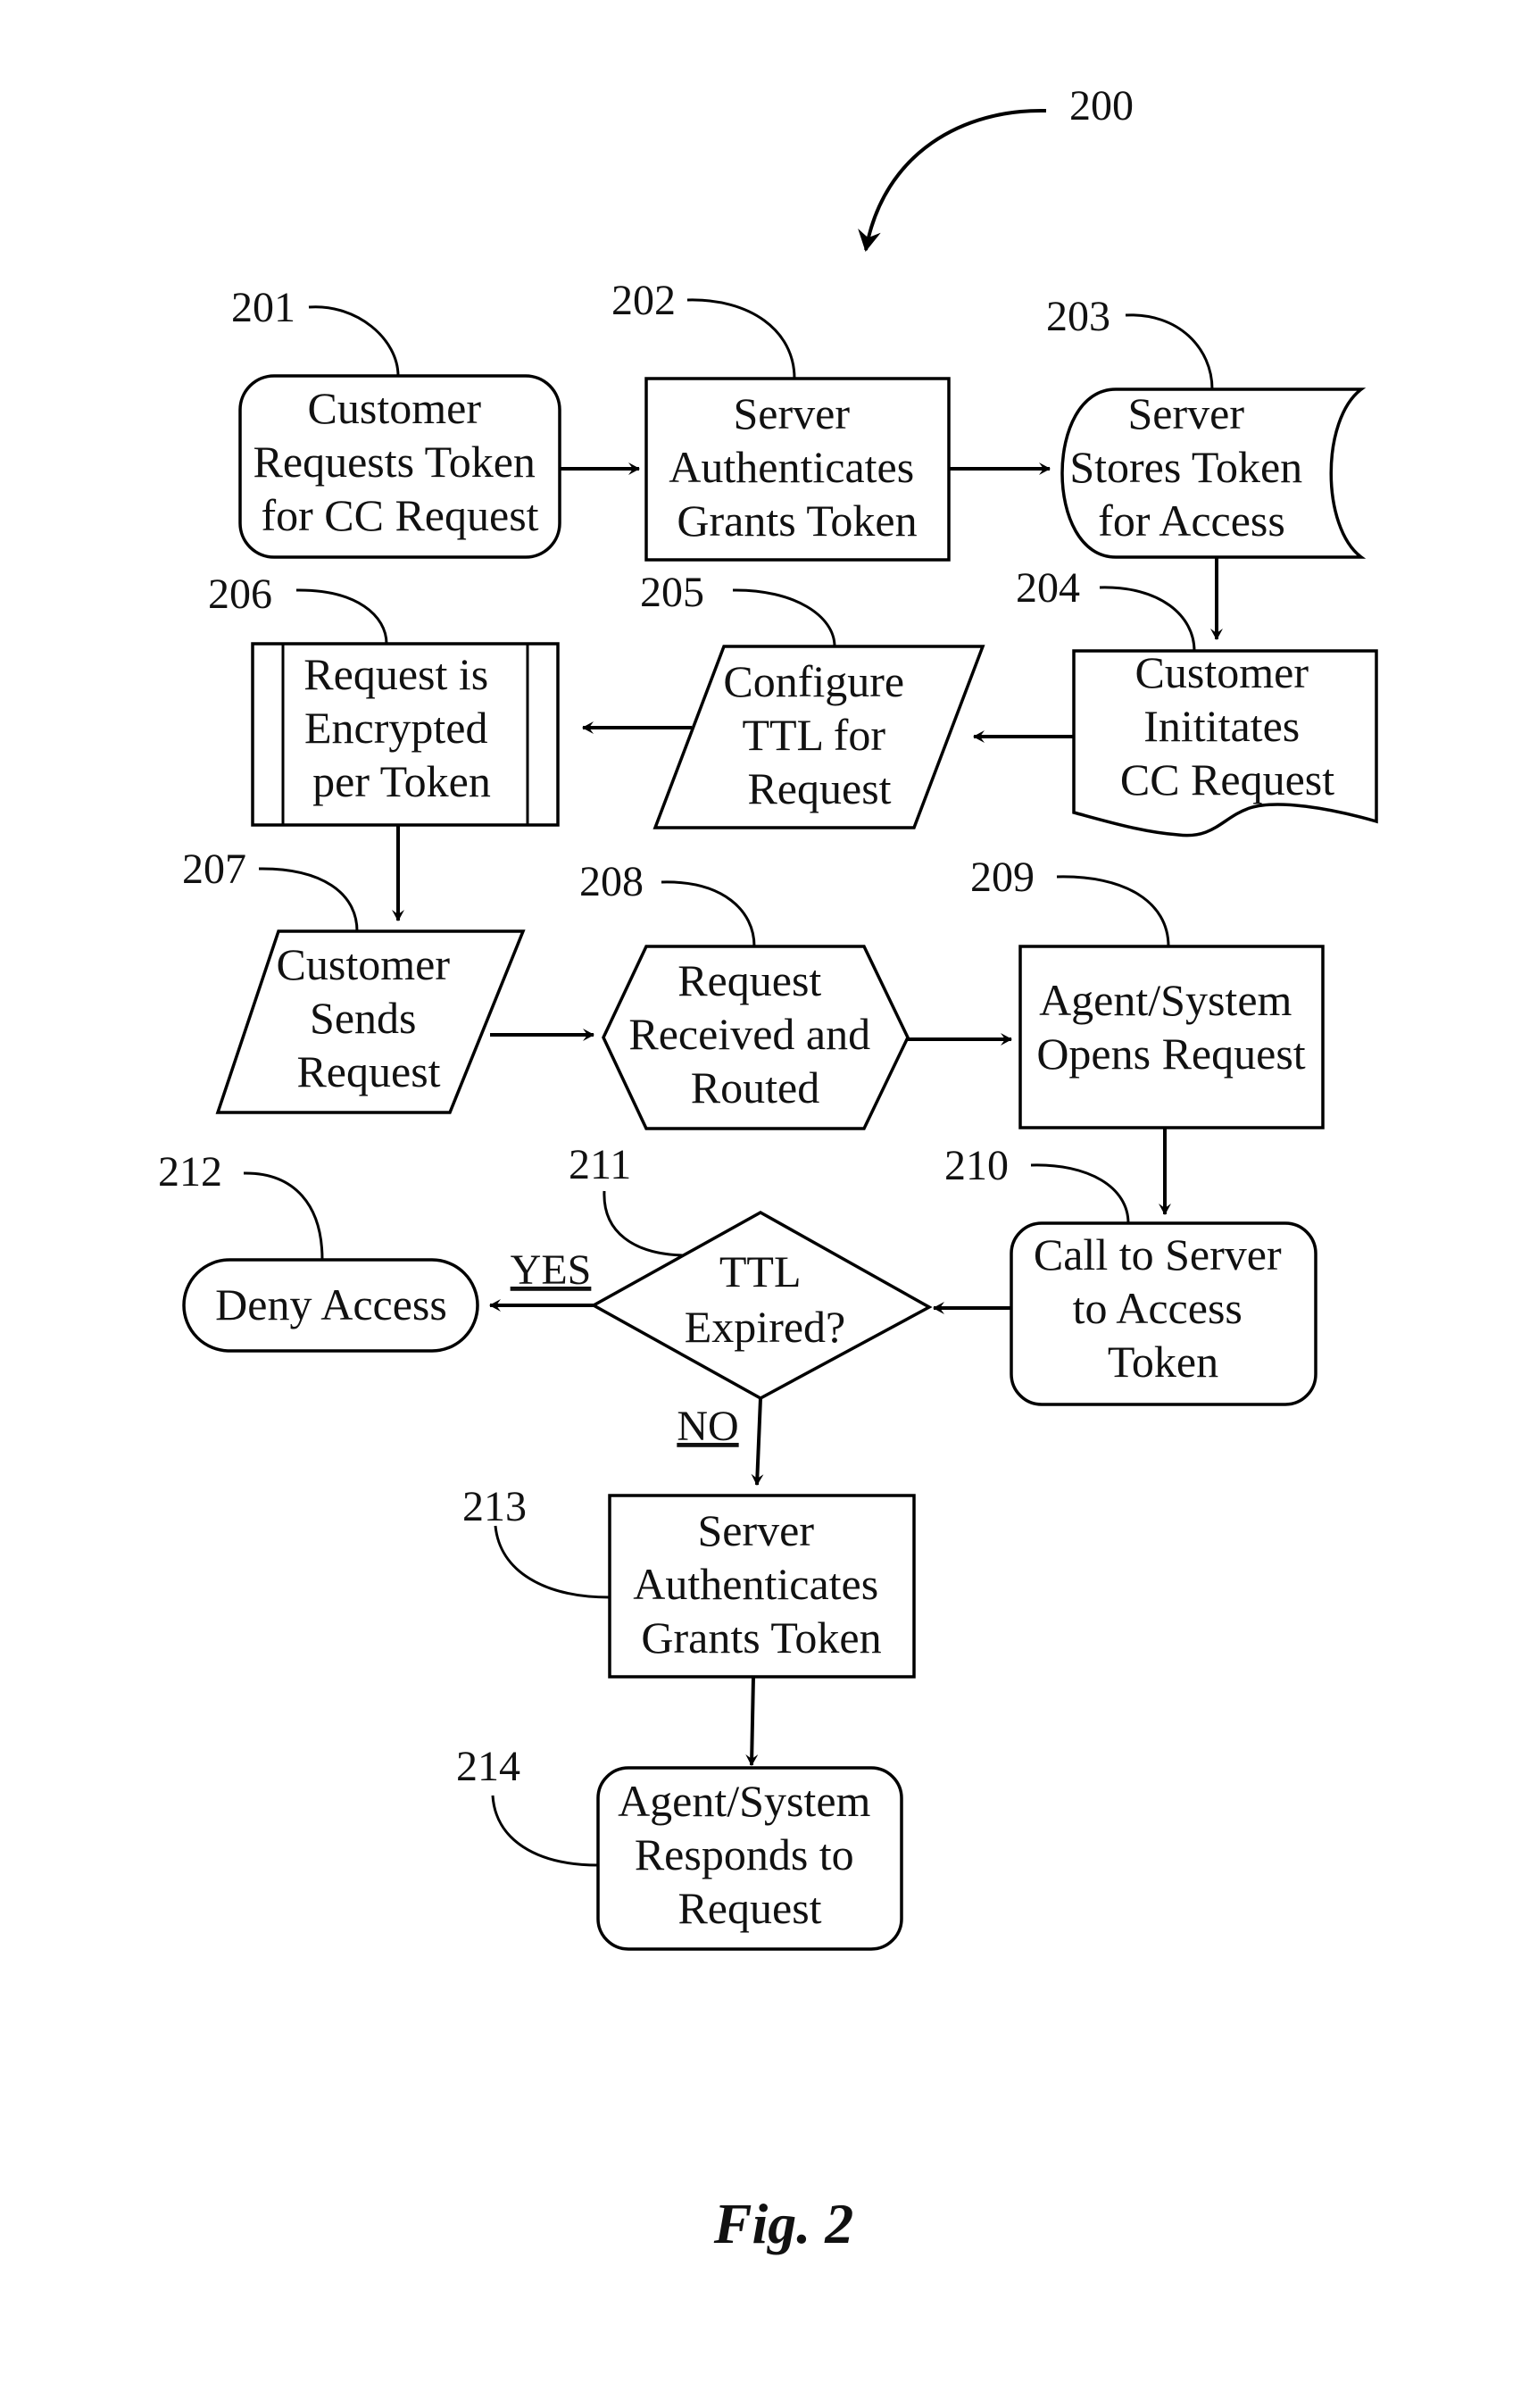  What do you see at coordinates (672, 593) in the screenshot?
I see `ref-label-205: 205` at bounding box center [672, 593].